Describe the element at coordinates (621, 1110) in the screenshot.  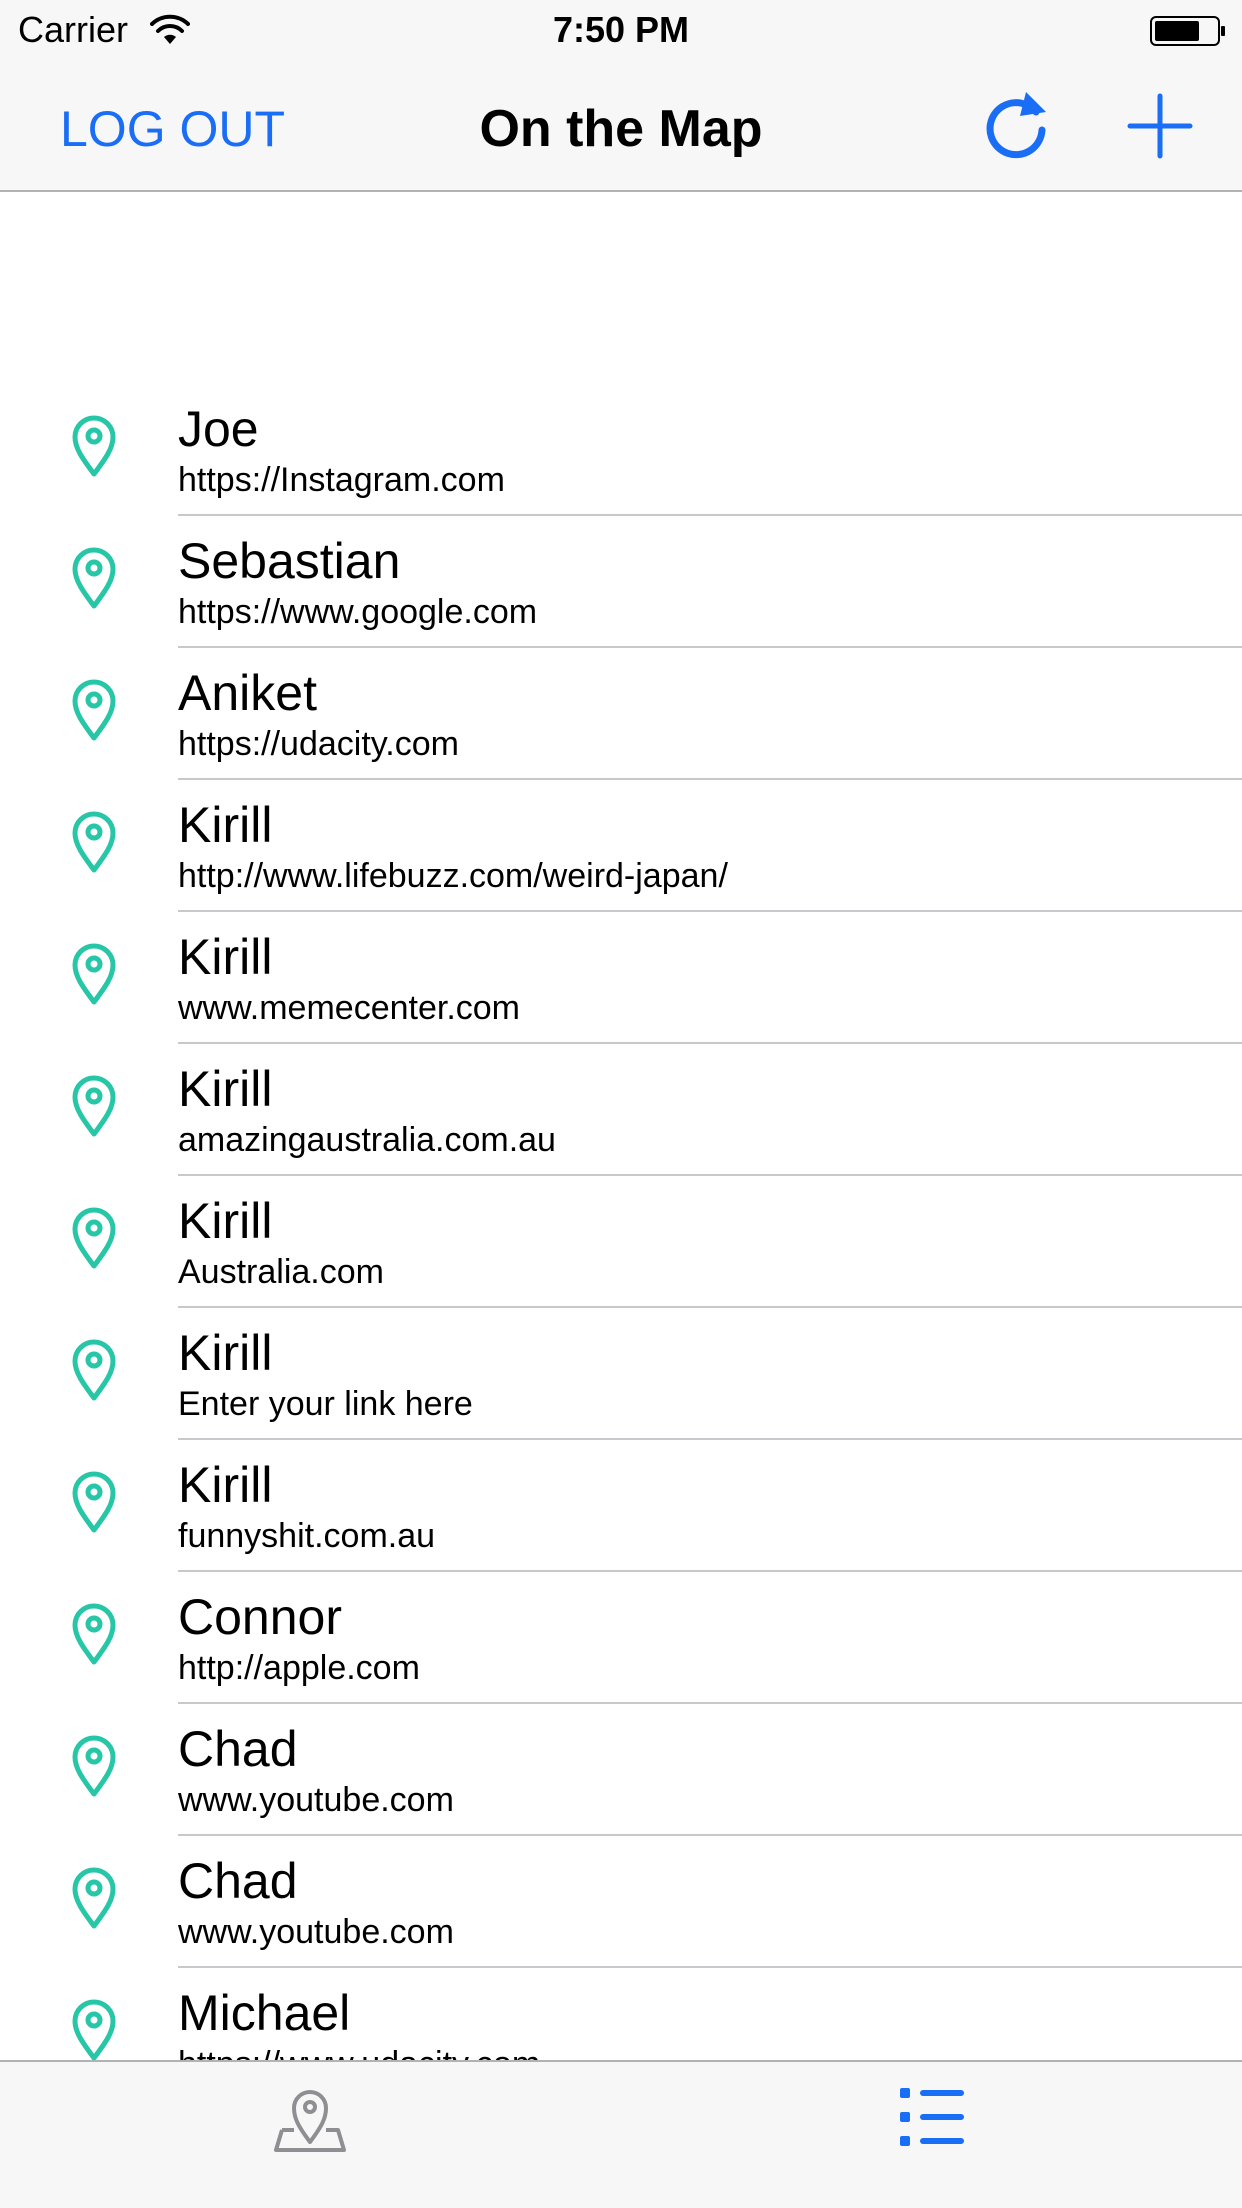
I see `table-row: Kirill amazingaustralia.com.au` at that location.